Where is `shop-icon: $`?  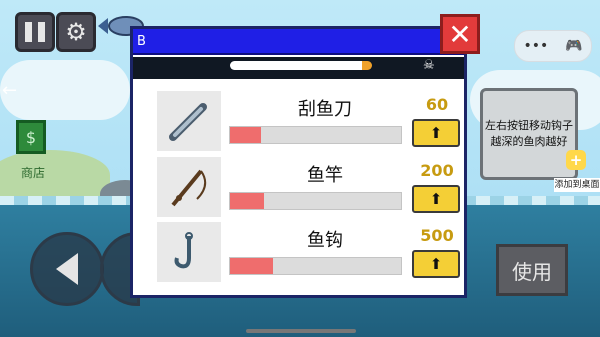
shop-icon: $ is located at coordinates (31, 137).